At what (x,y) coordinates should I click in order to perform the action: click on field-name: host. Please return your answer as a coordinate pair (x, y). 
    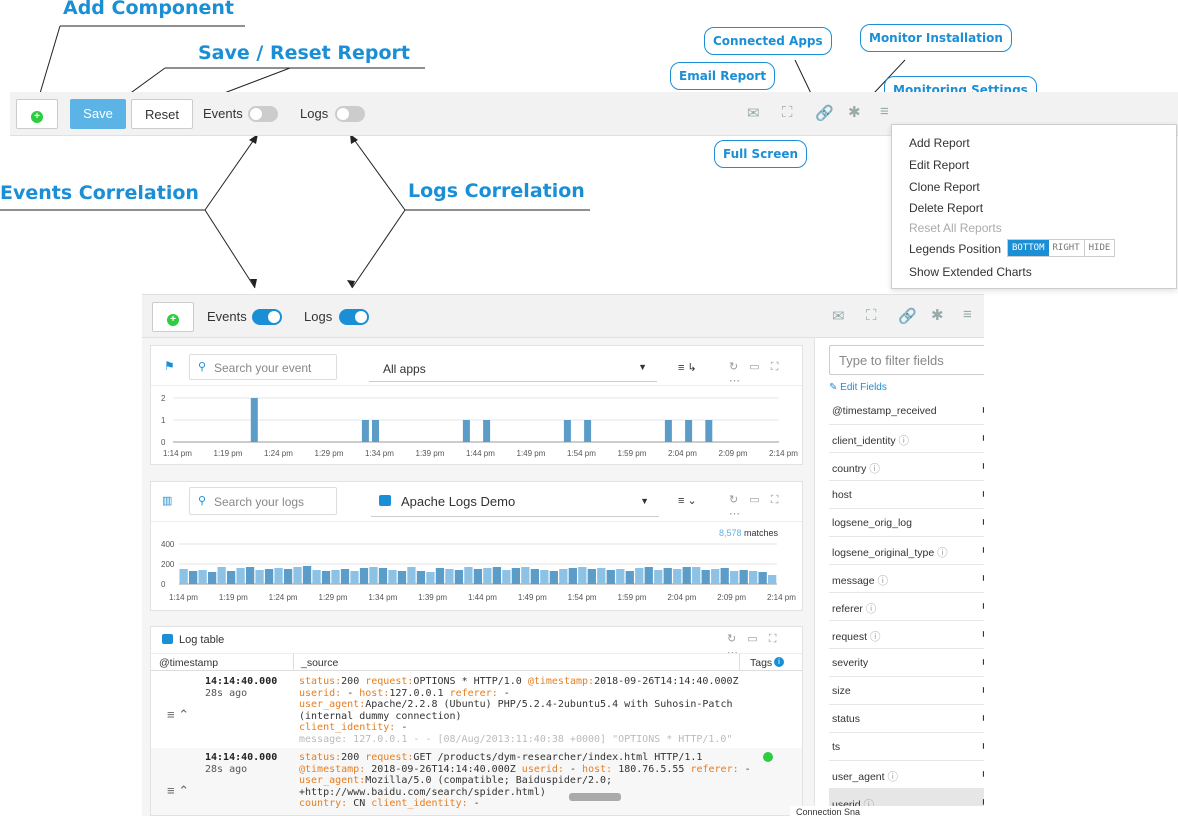
    Looking at the image, I should click on (842, 495).